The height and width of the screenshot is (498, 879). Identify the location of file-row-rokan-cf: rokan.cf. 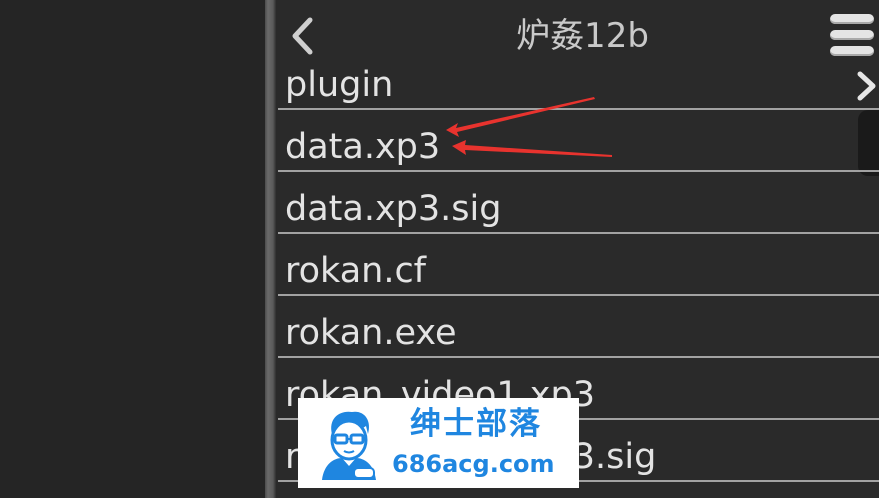
(578, 265).